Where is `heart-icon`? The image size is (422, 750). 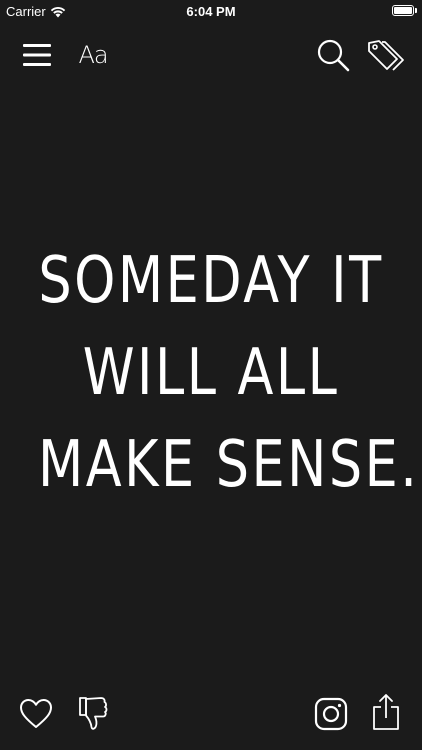 heart-icon is located at coordinates (36, 713).